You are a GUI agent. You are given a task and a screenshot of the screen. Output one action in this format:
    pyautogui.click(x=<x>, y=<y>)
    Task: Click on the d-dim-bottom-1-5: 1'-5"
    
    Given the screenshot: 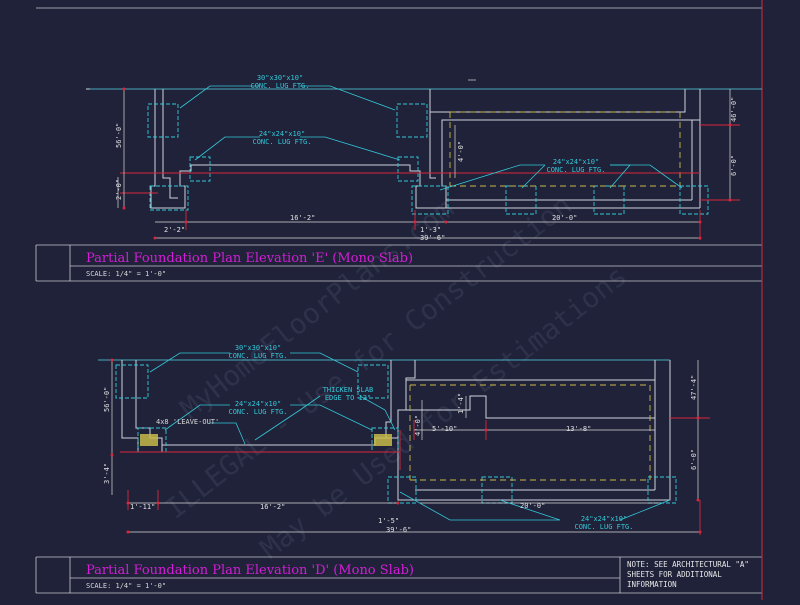 What is the action you would take?
    pyautogui.click(x=388, y=521)
    